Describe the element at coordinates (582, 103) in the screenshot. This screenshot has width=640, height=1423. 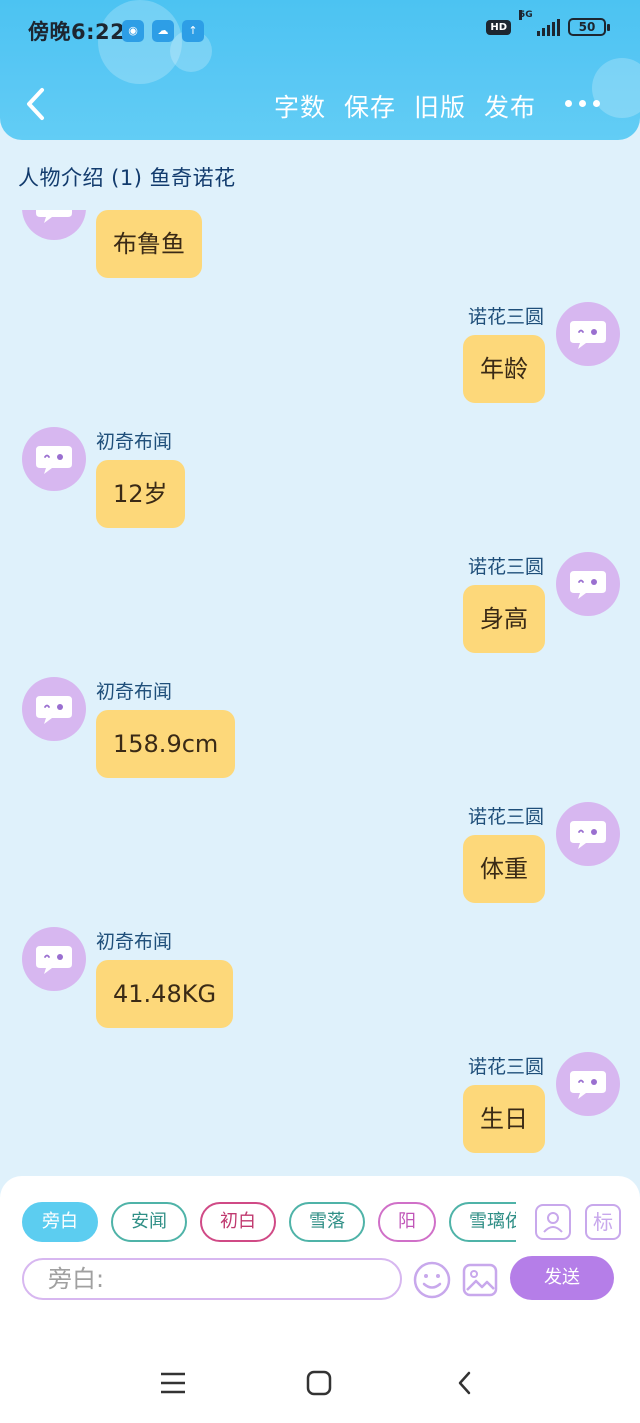
I see `more-button` at that location.